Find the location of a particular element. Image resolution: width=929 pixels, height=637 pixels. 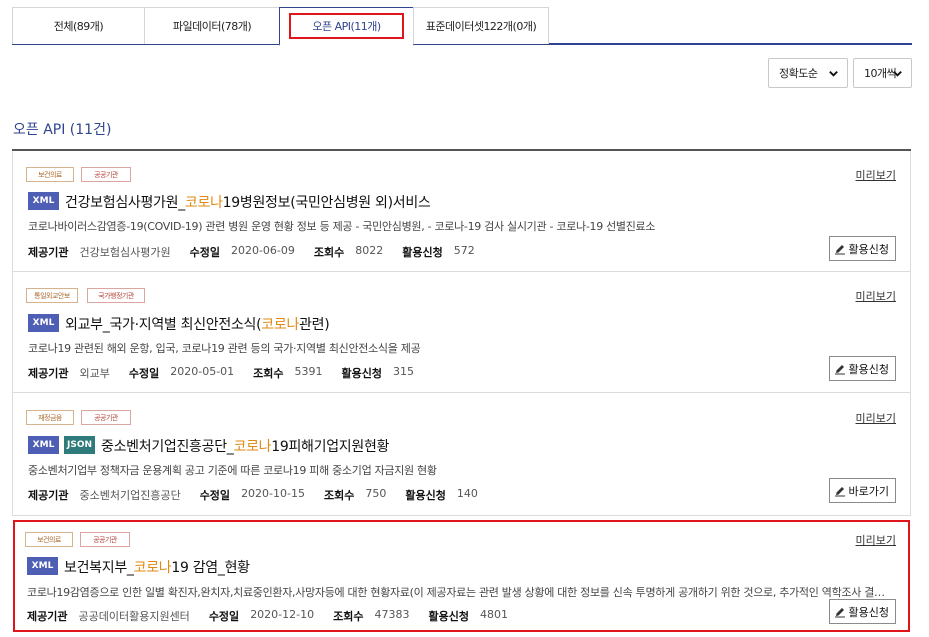

section-title: 오픈 API (11건) is located at coordinates (62, 130).